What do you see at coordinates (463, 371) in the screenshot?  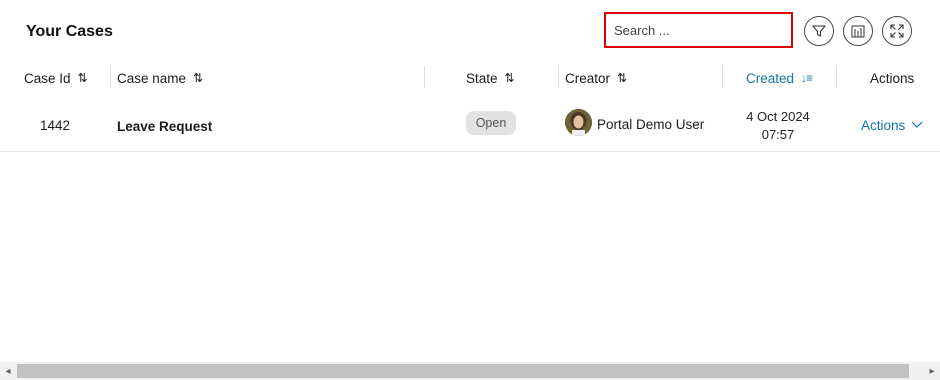 I see `scrollbar-thumb` at bounding box center [463, 371].